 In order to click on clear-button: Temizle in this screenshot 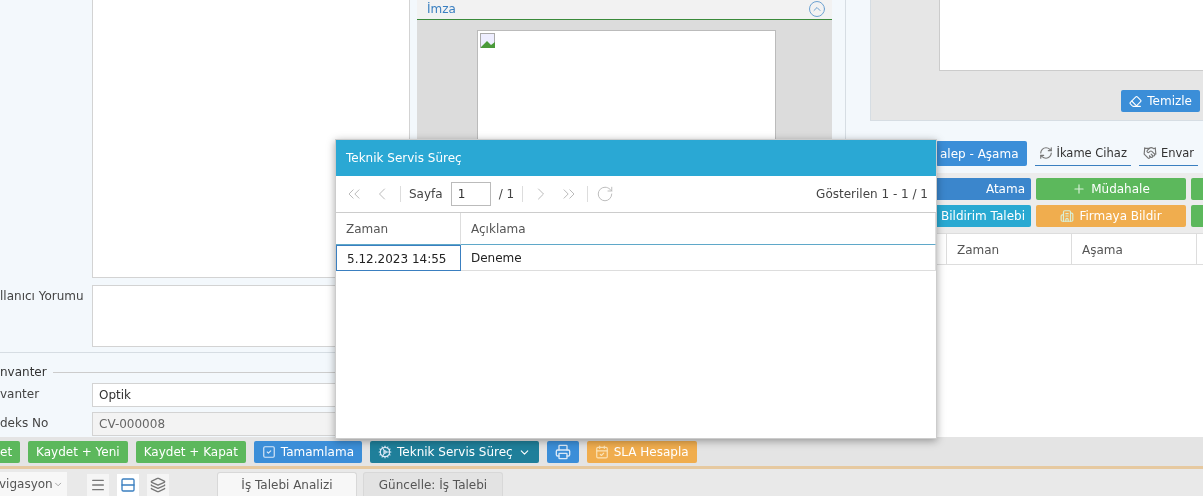, I will do `click(1160, 101)`.